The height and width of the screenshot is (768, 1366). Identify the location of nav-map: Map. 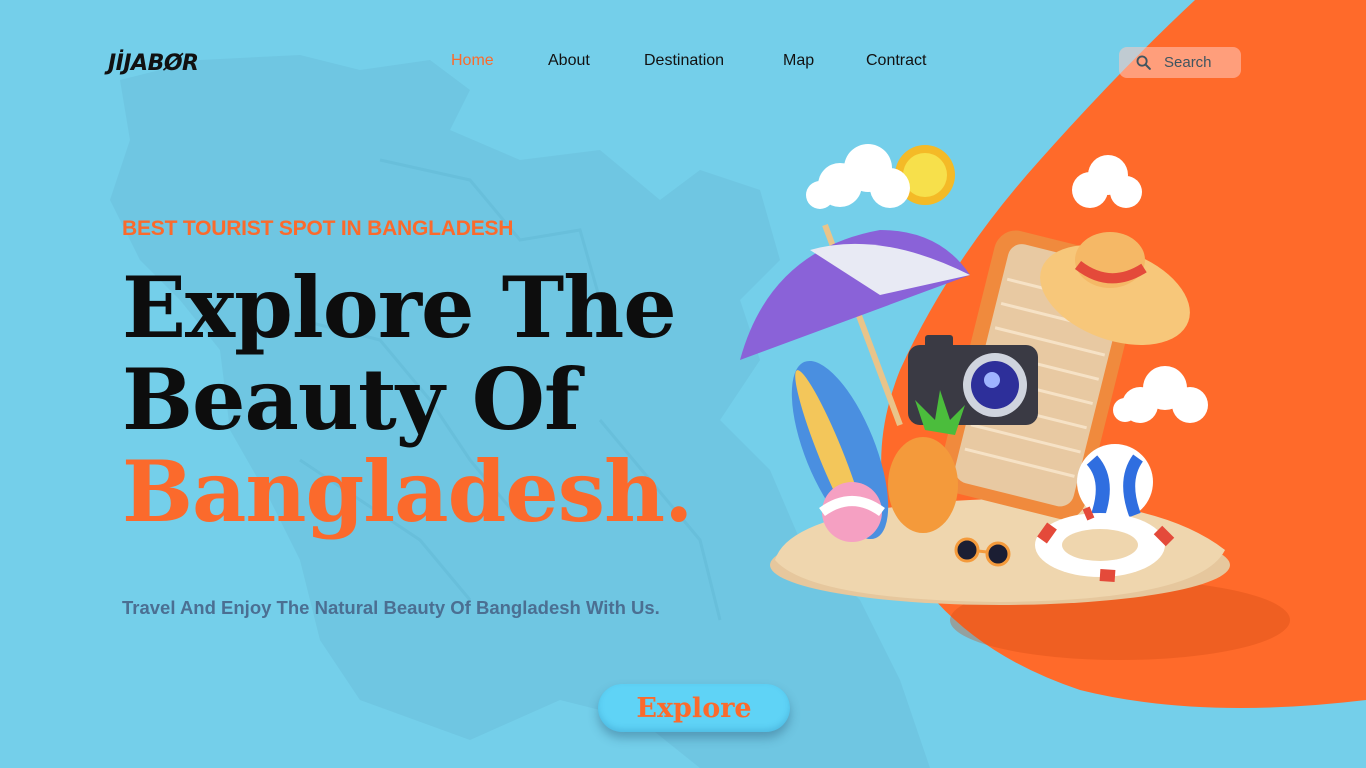
(798, 61).